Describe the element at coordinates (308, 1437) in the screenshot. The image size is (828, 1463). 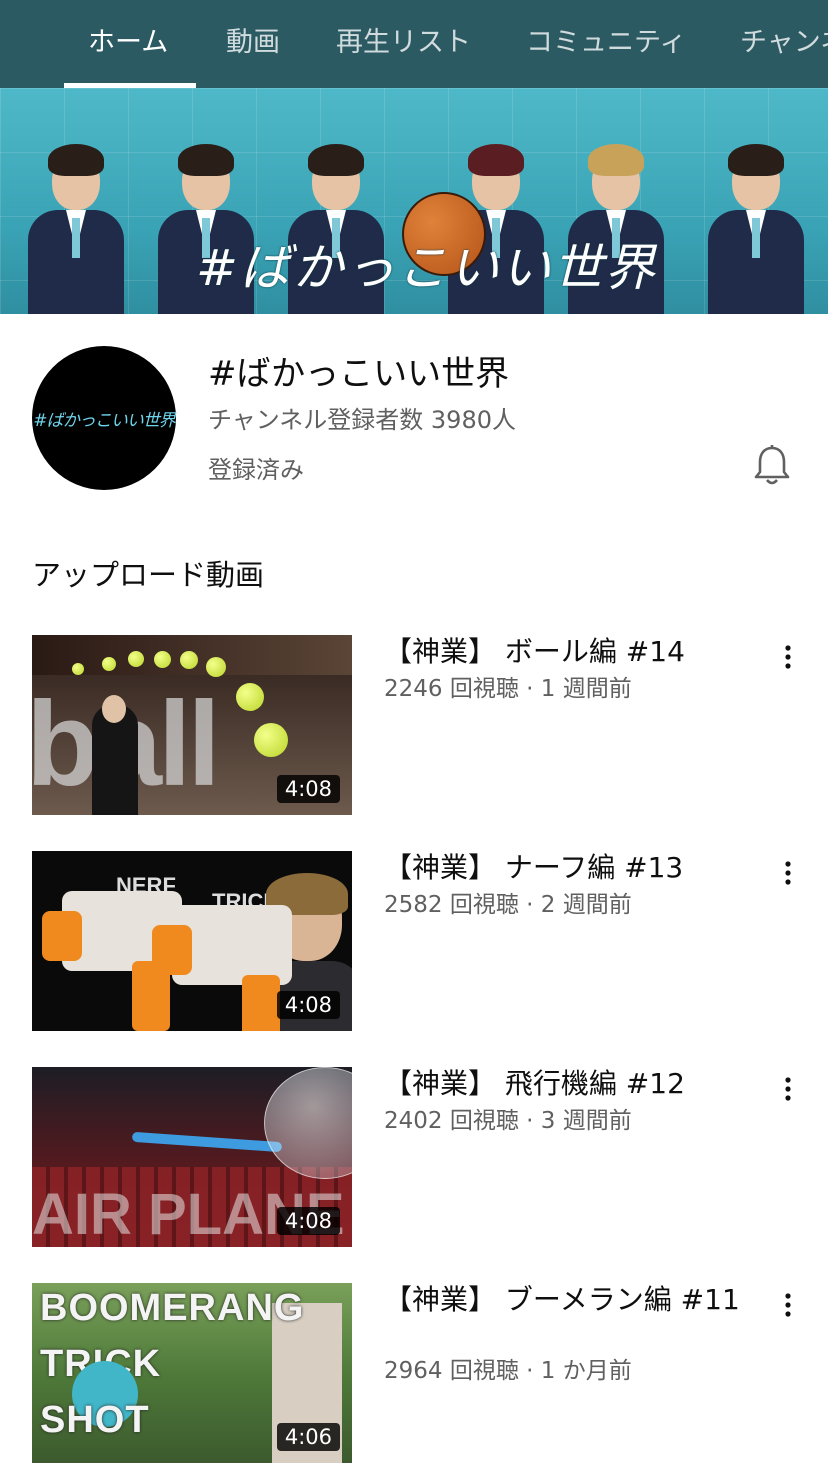
I see `video-duration: 4:06` at that location.